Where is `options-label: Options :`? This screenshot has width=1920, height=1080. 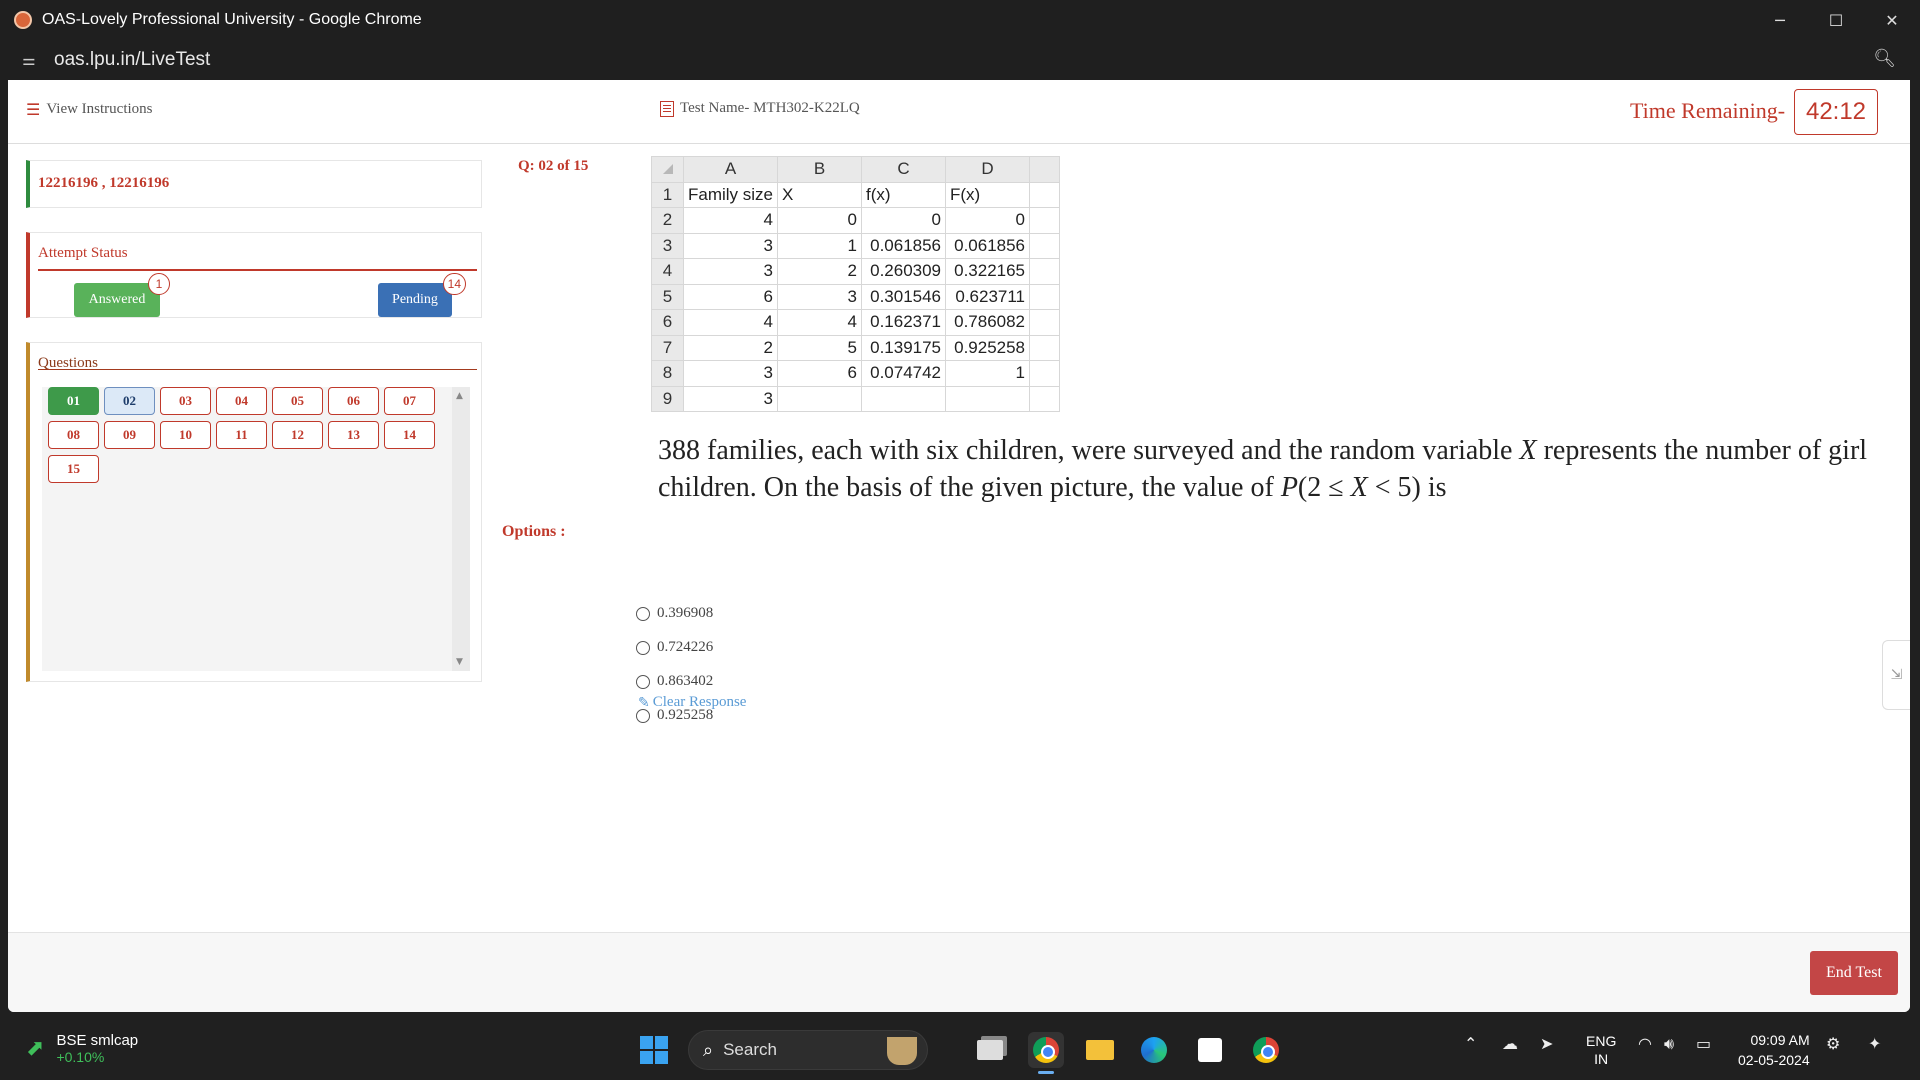
options-label: Options : is located at coordinates (534, 531).